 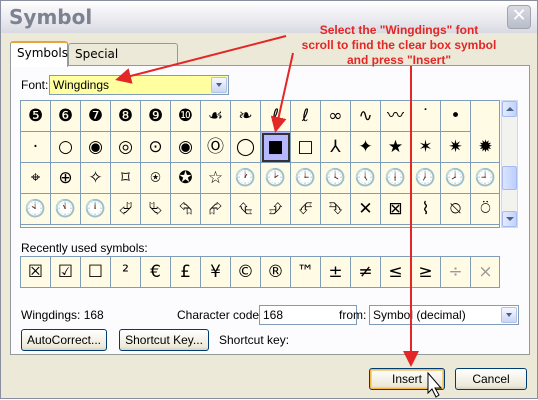 What do you see at coordinates (366, 147) in the screenshot?
I see `symbol-cell: ✦` at bounding box center [366, 147].